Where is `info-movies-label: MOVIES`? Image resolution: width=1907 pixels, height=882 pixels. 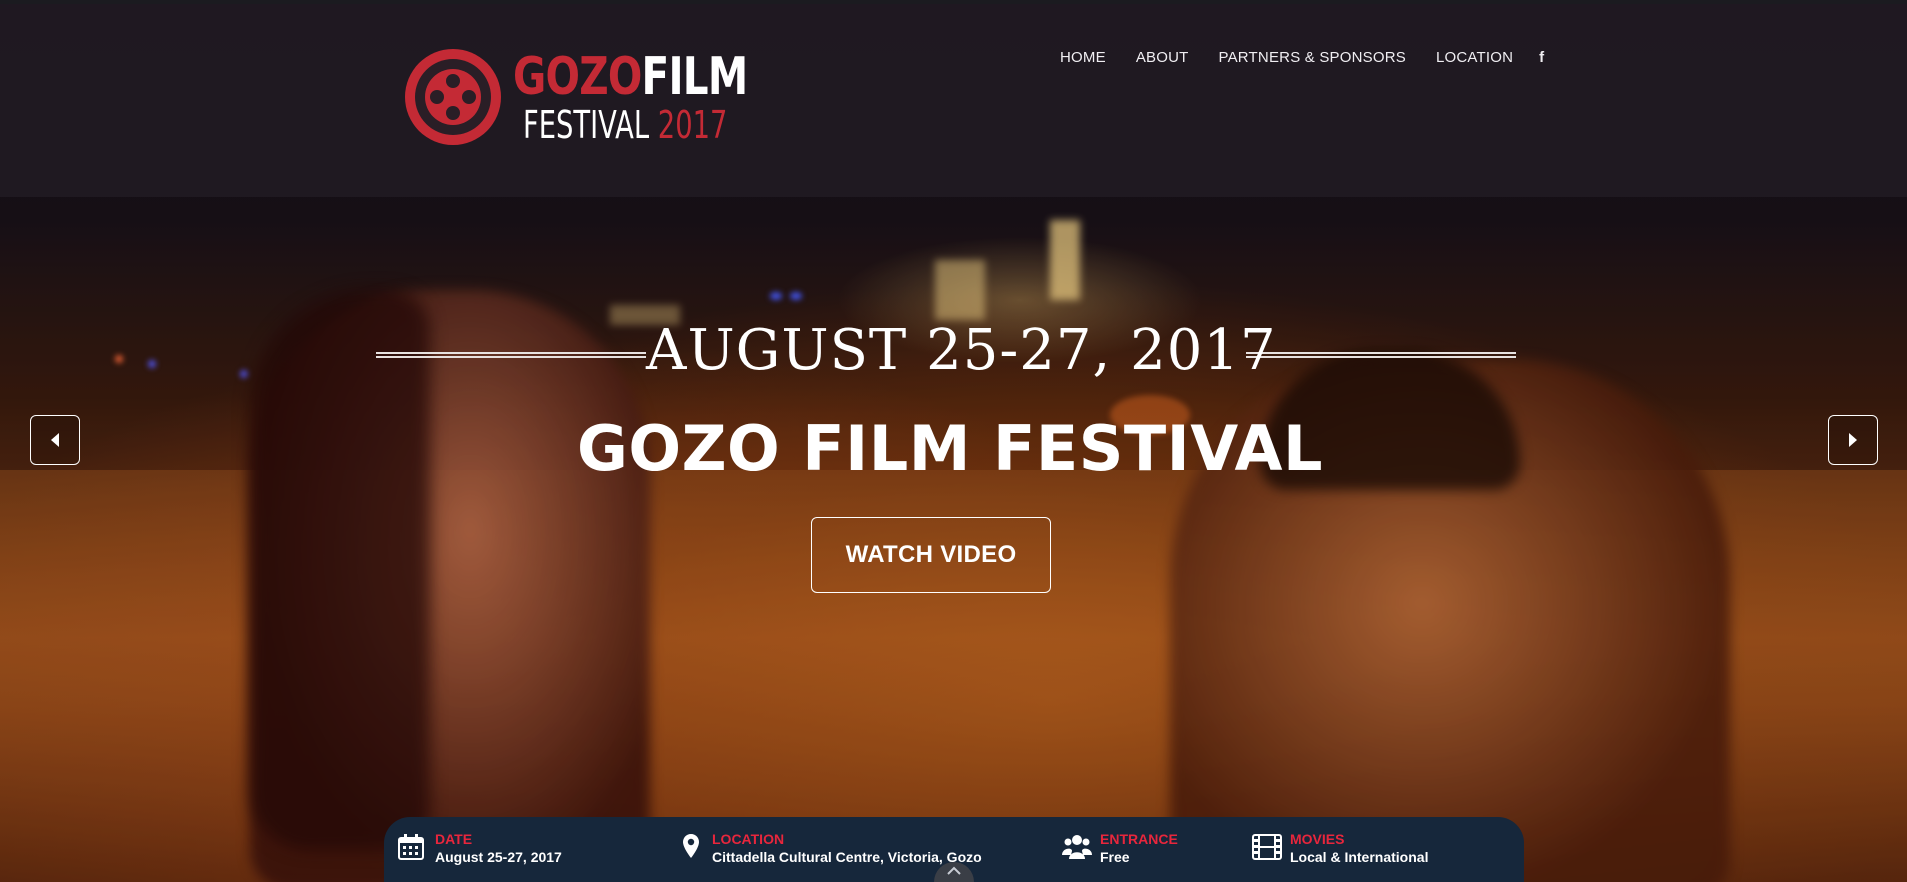 info-movies-label: MOVIES is located at coordinates (1317, 839).